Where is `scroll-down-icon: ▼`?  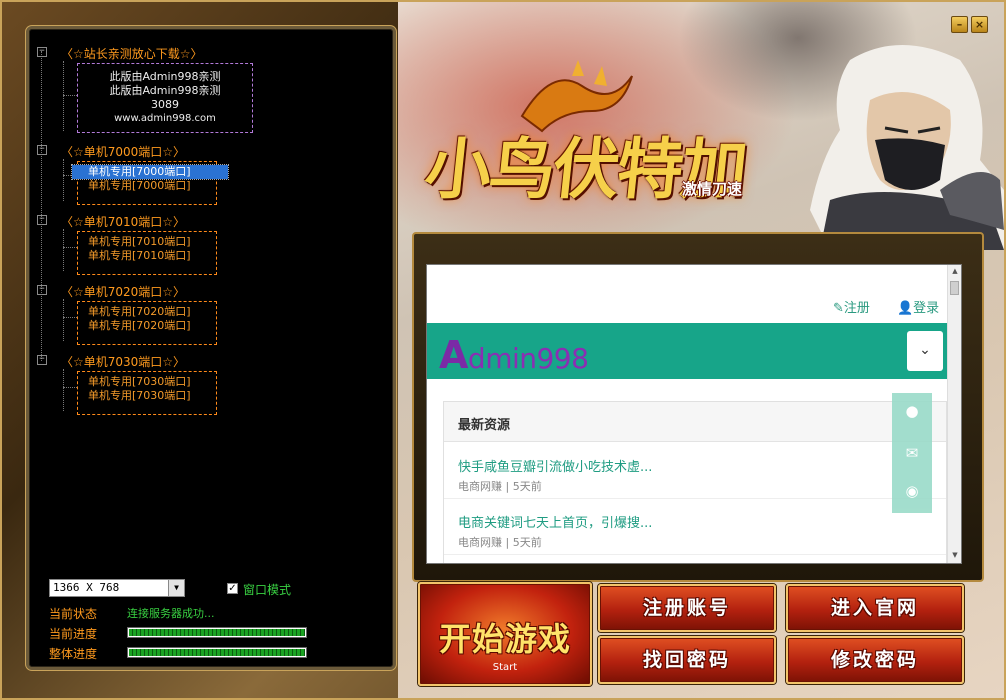 scroll-down-icon: ▼ is located at coordinates (954, 557).